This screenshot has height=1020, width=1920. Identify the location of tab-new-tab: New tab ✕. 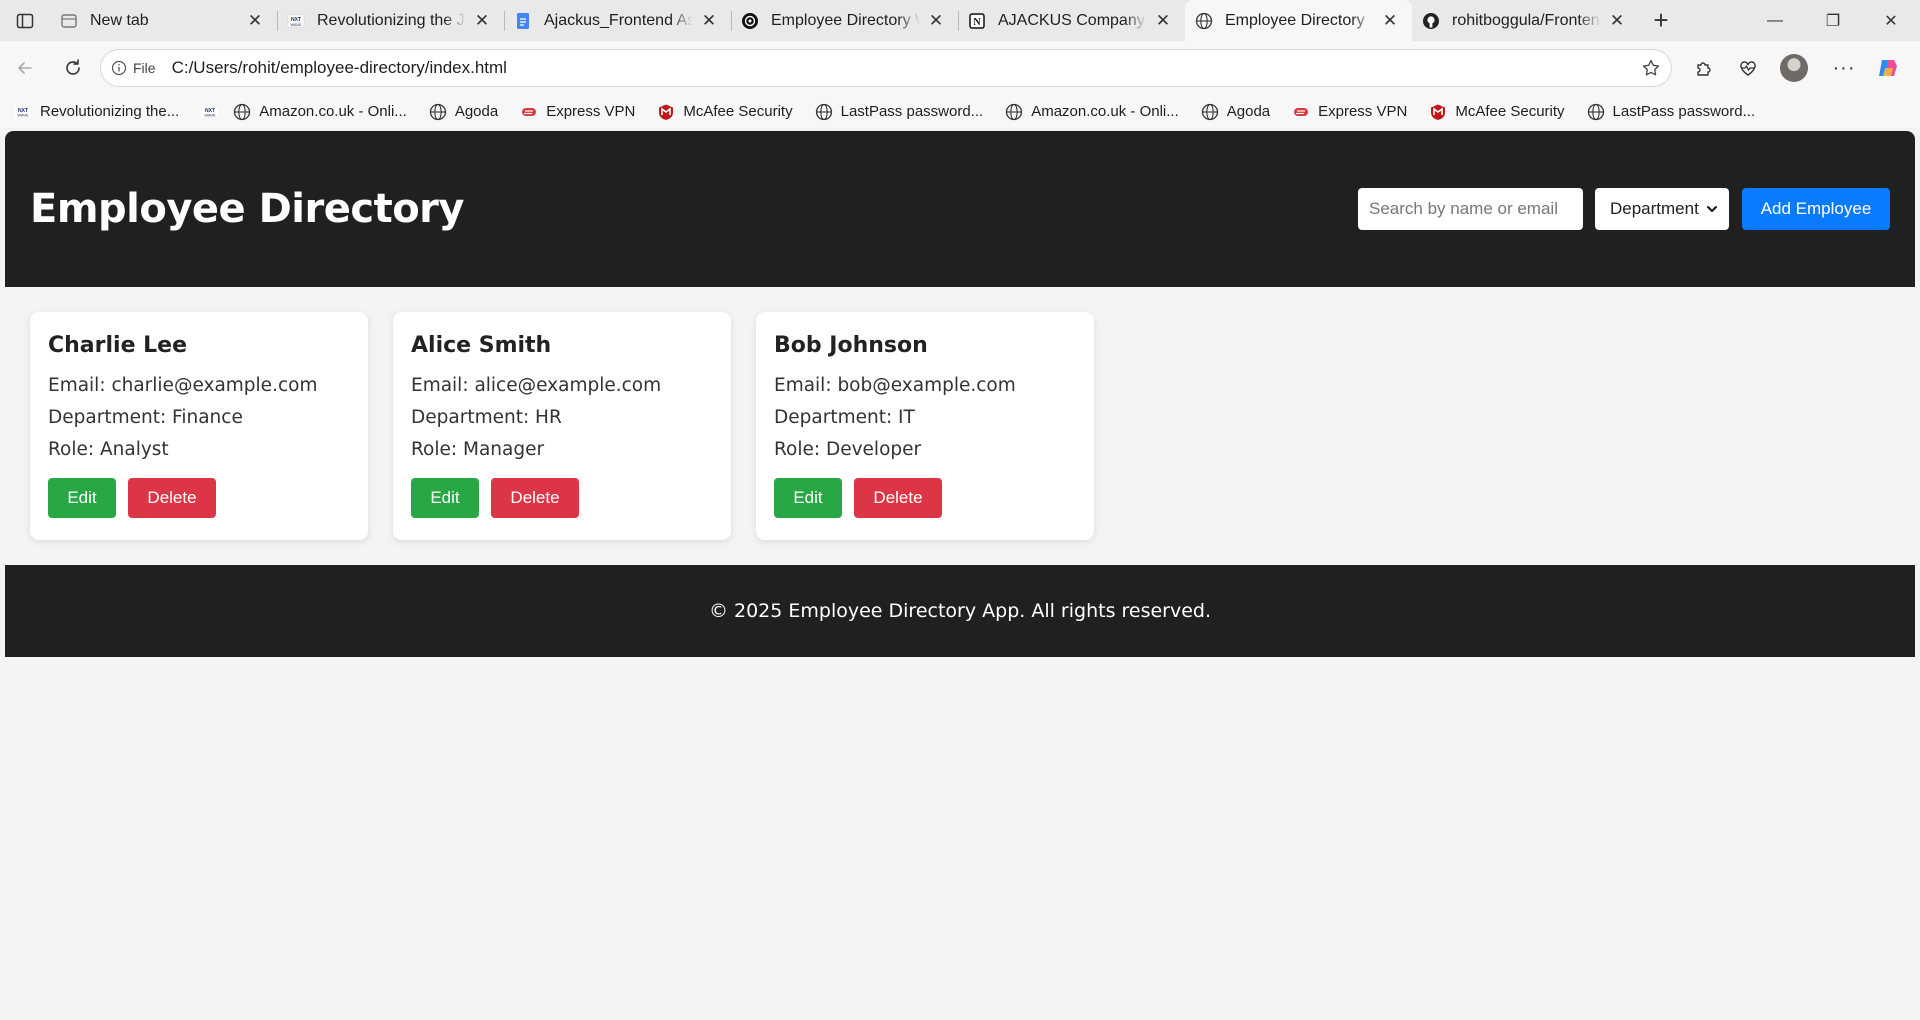
(163, 20).